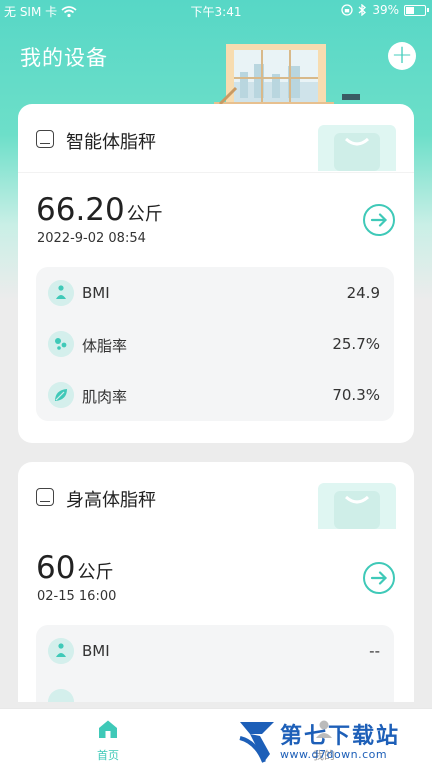  Describe the element at coordinates (385, 10) in the screenshot. I see `battery-percent: 39%` at that location.